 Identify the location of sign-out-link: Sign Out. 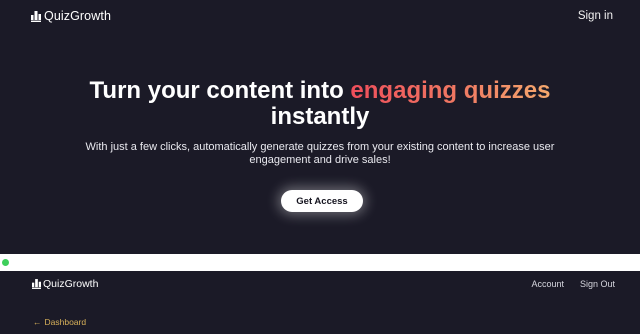
(597, 284).